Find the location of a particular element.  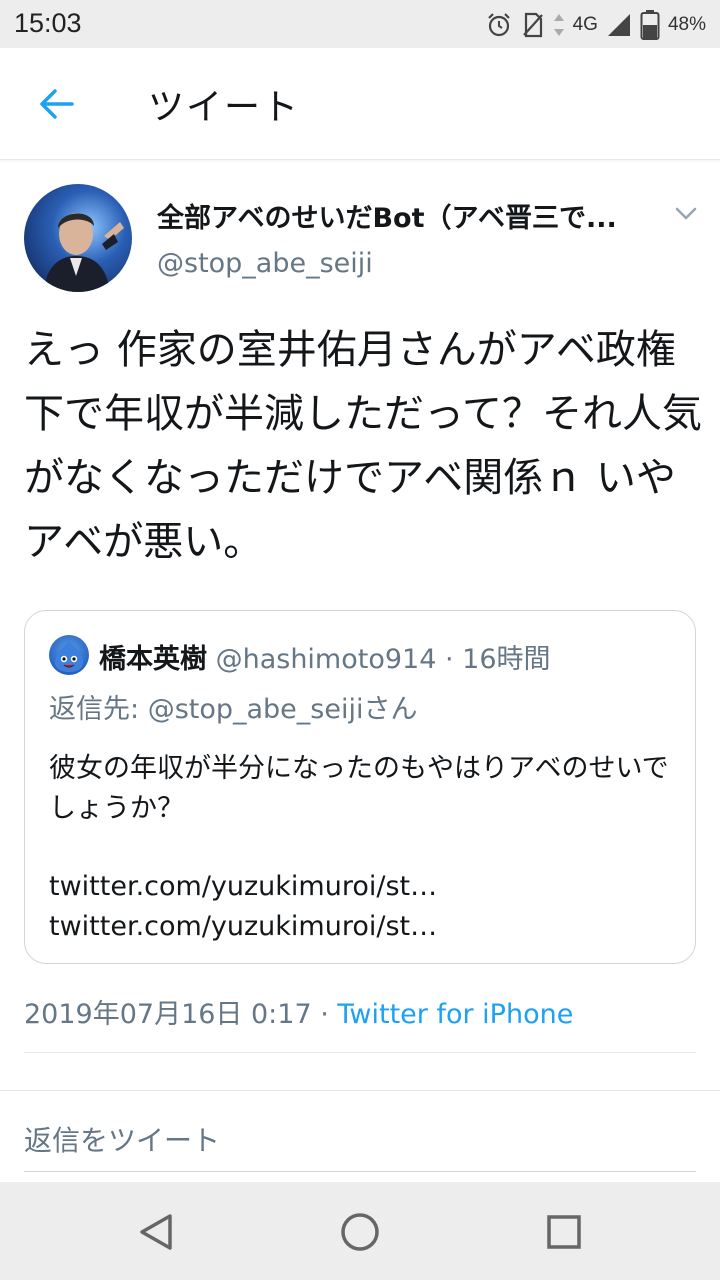

reply-underline is located at coordinates (360, 1171).